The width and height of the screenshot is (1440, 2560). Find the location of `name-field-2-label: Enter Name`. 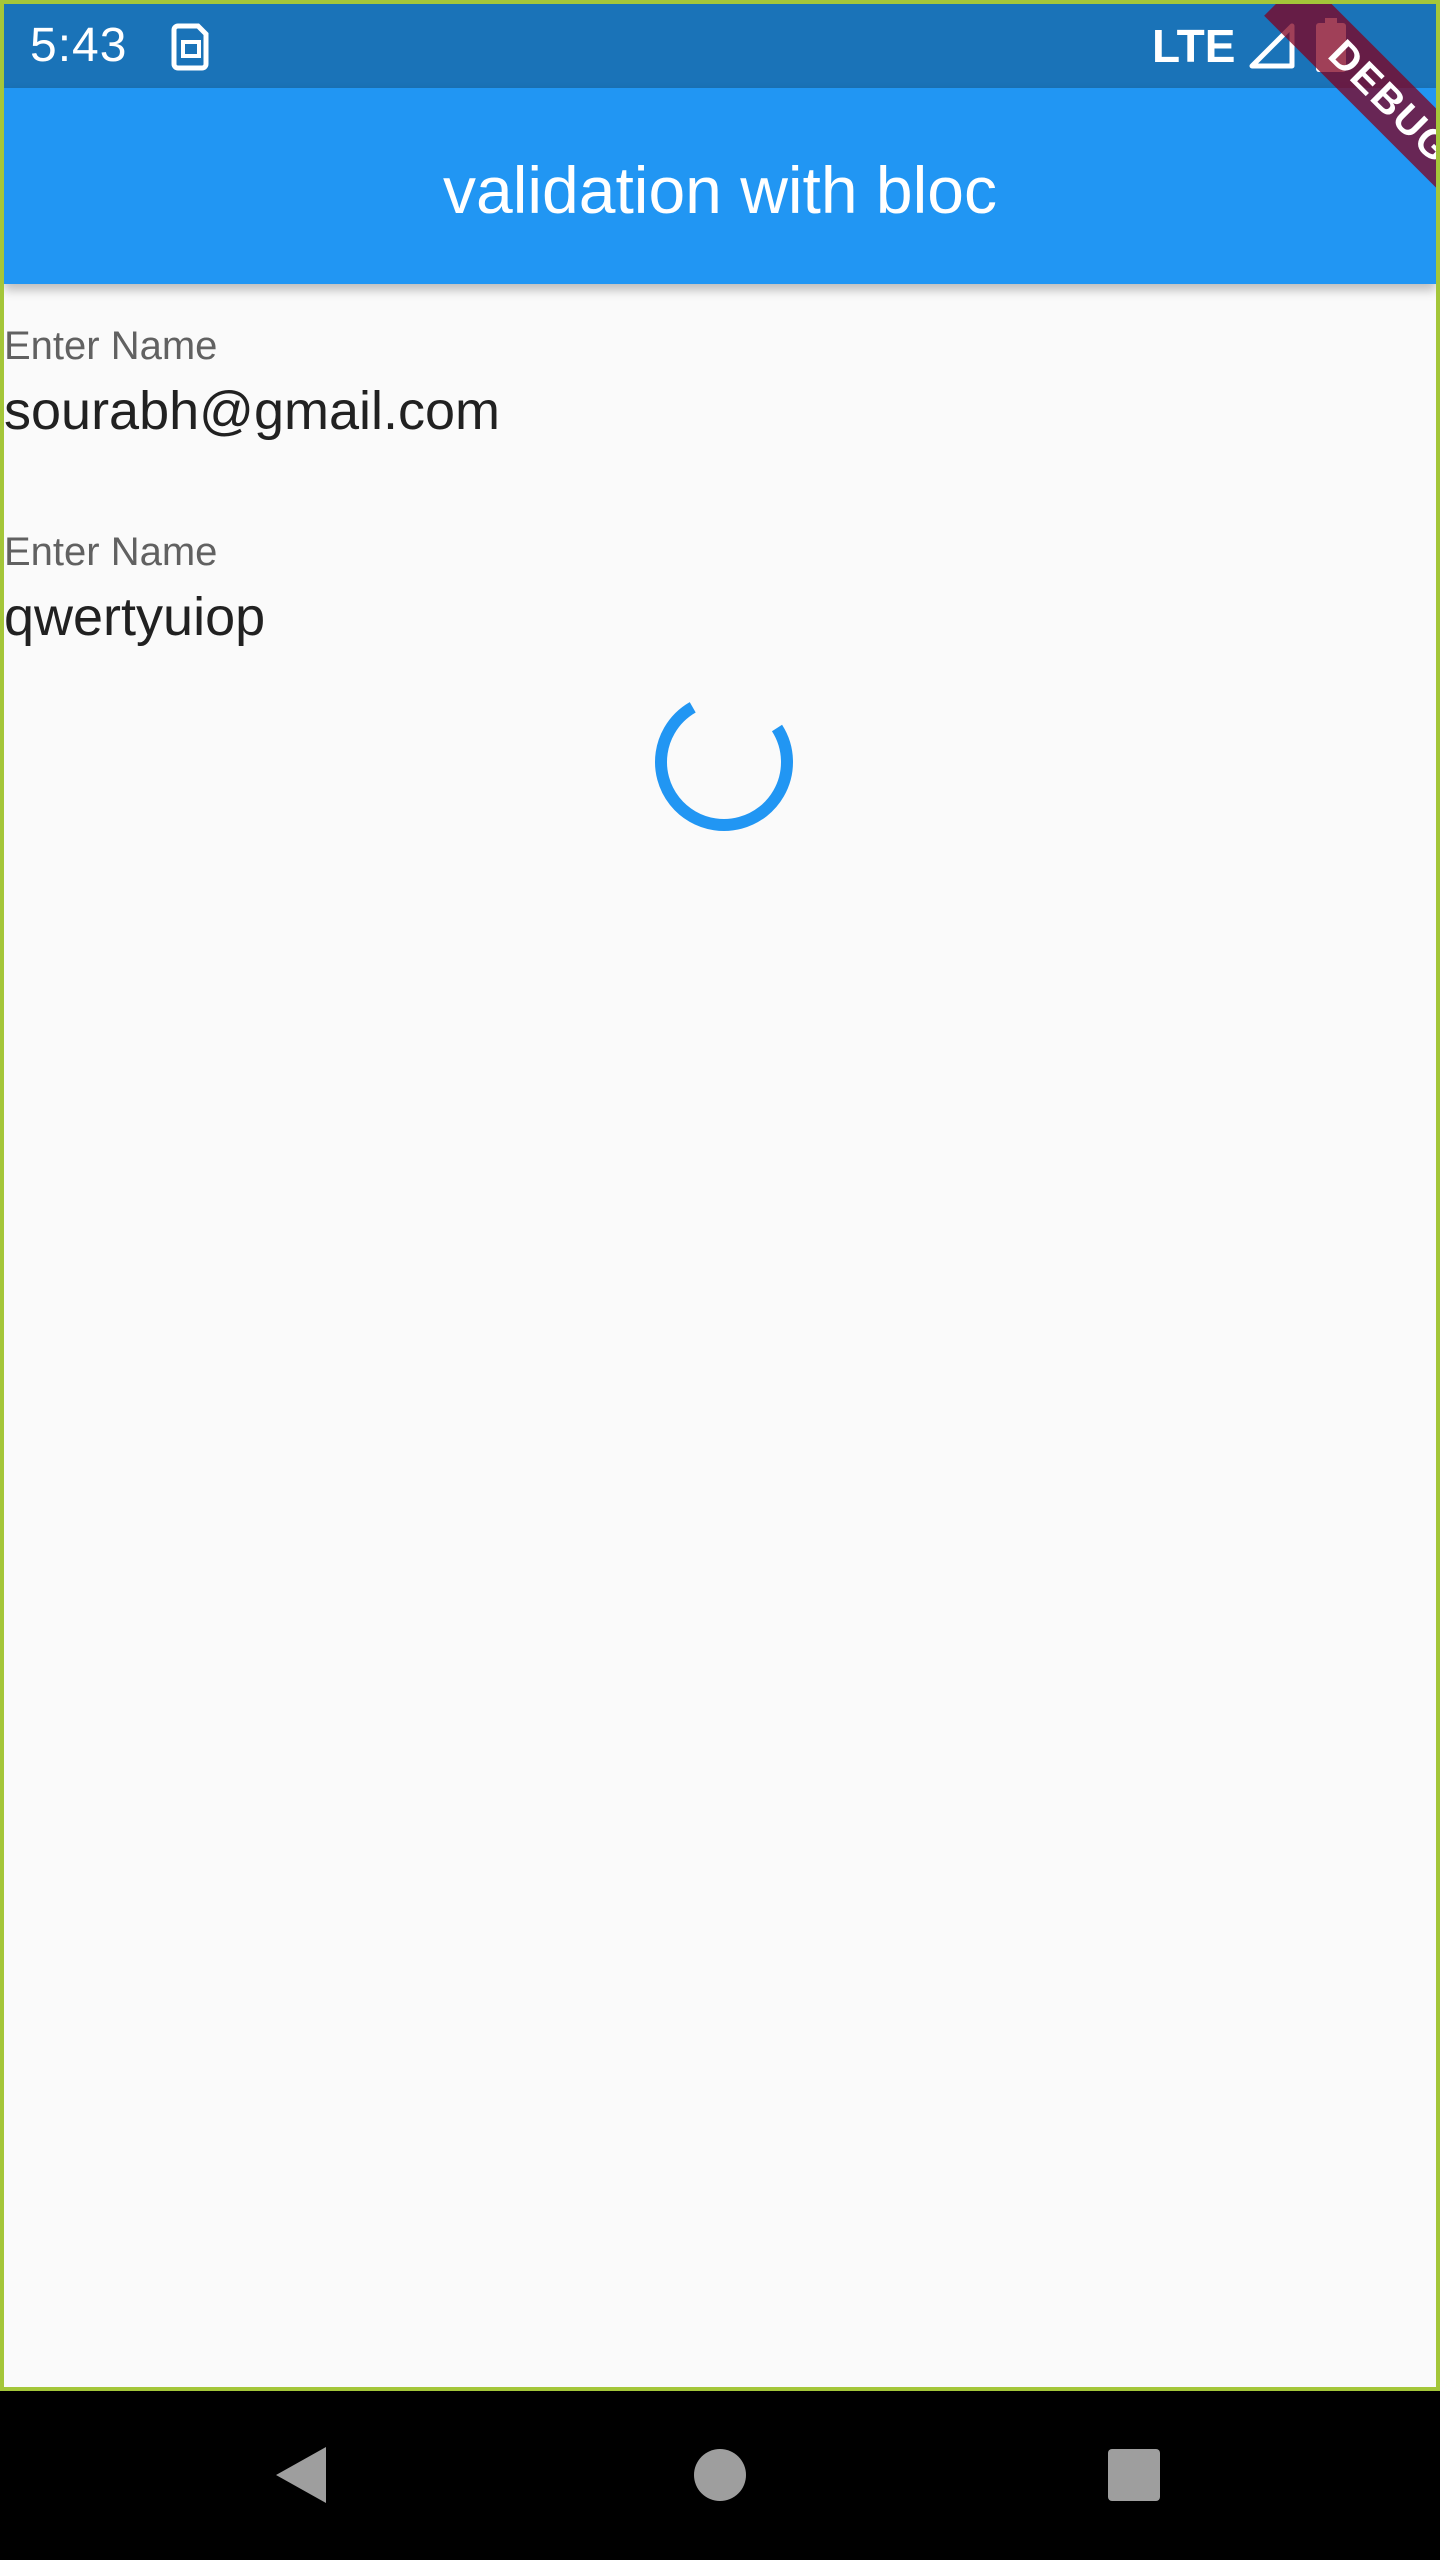

name-field-2-label: Enter Name is located at coordinates (111, 552).